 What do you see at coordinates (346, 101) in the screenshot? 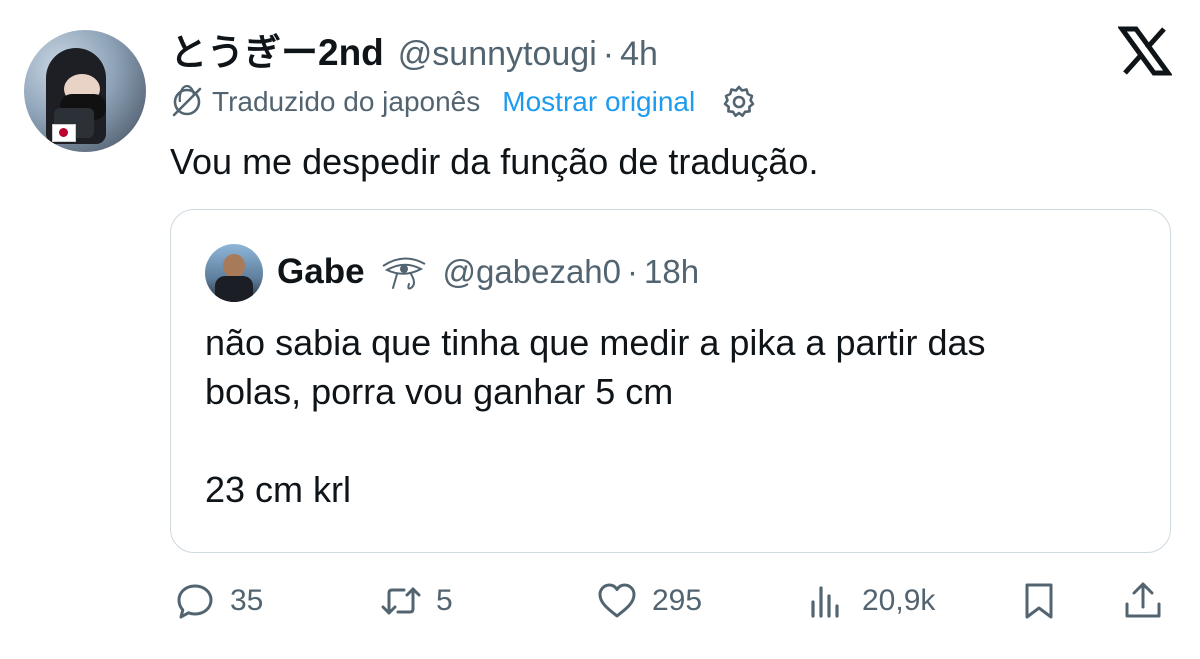
I see `translated-from-label: Traduzido do japonês` at bounding box center [346, 101].